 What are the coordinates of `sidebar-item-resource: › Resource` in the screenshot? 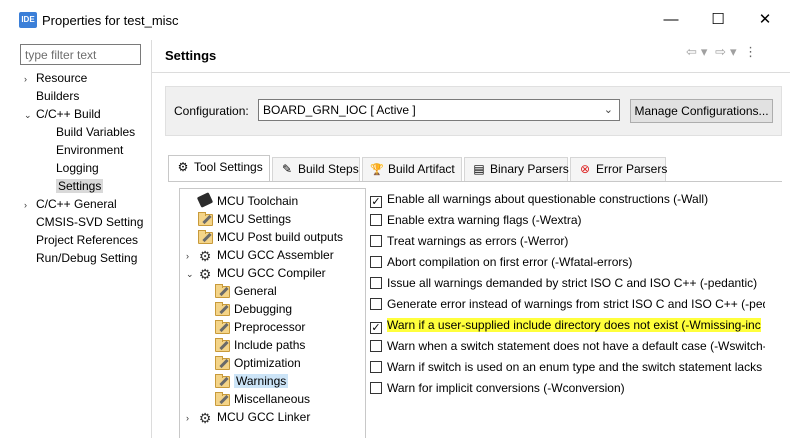 It's located at (55, 78).